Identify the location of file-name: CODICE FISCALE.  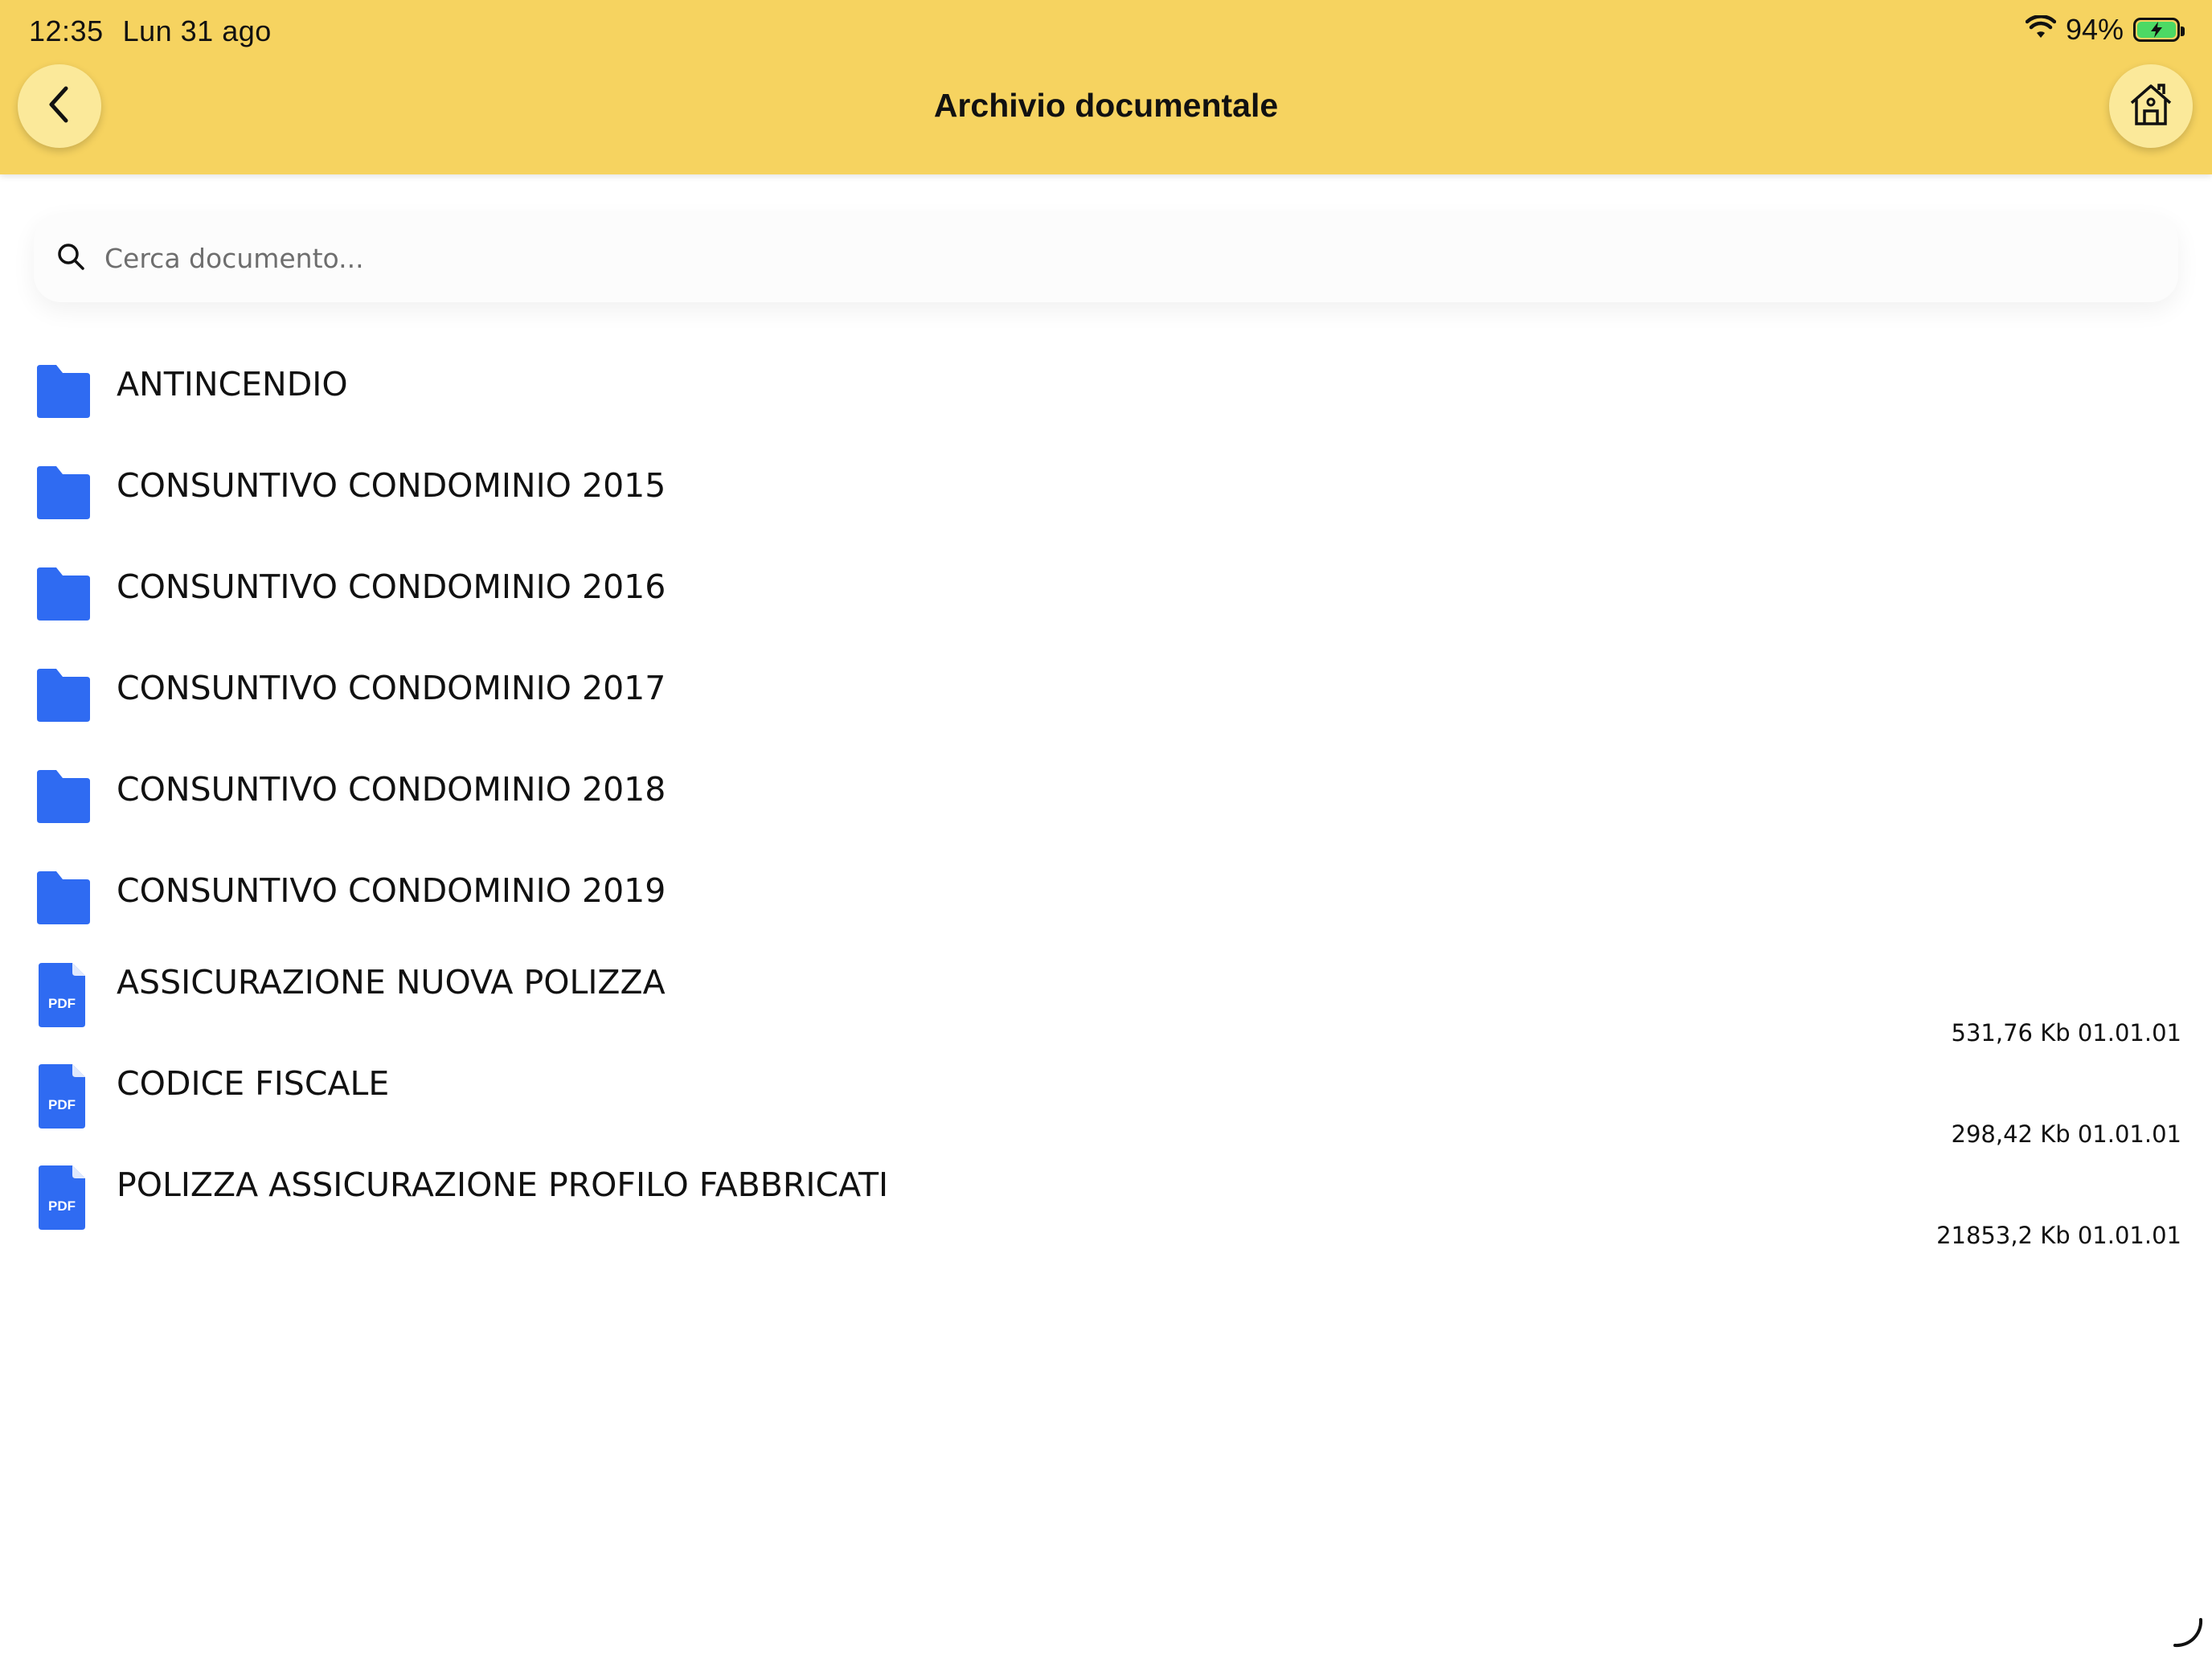
(253, 1083).